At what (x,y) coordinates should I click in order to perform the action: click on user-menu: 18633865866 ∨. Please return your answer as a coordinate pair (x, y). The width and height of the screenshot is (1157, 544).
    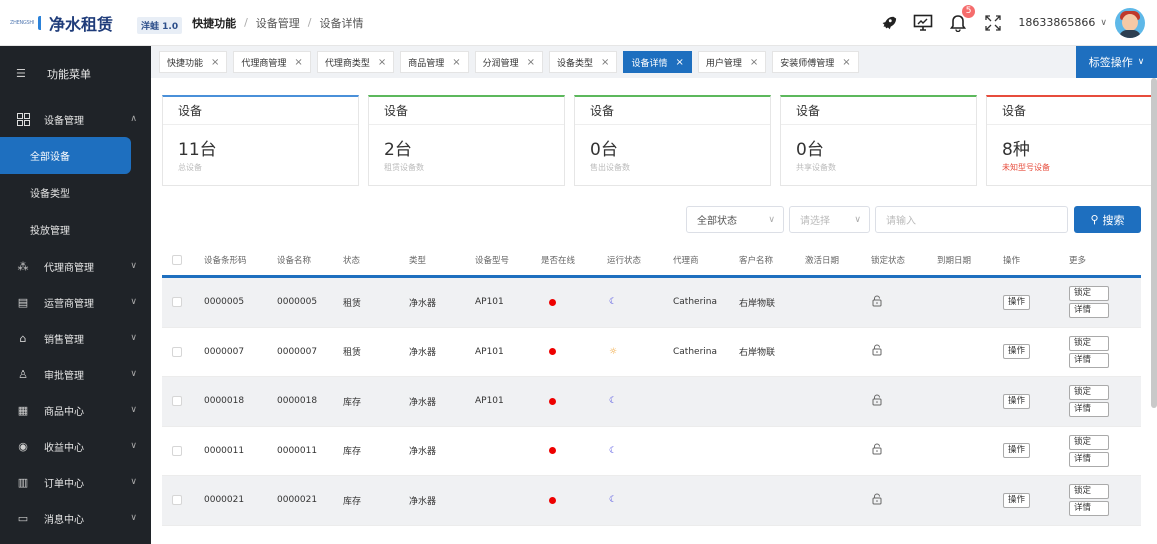
    Looking at the image, I should click on (1081, 22).